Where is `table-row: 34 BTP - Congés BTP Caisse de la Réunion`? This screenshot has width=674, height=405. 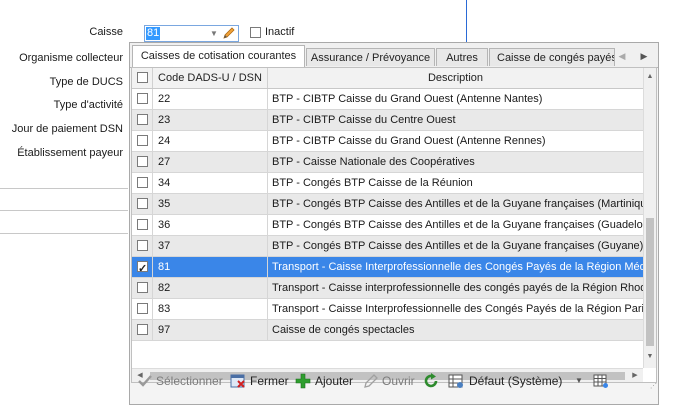
table-row: 34 BTP - Congés BTP Caisse de la Réunion is located at coordinates (387, 183).